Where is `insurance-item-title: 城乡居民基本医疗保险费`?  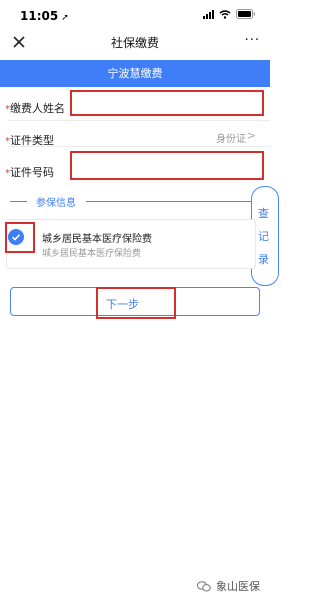
insurance-item-title: 城乡居民基本医疗保险费 is located at coordinates (97, 239).